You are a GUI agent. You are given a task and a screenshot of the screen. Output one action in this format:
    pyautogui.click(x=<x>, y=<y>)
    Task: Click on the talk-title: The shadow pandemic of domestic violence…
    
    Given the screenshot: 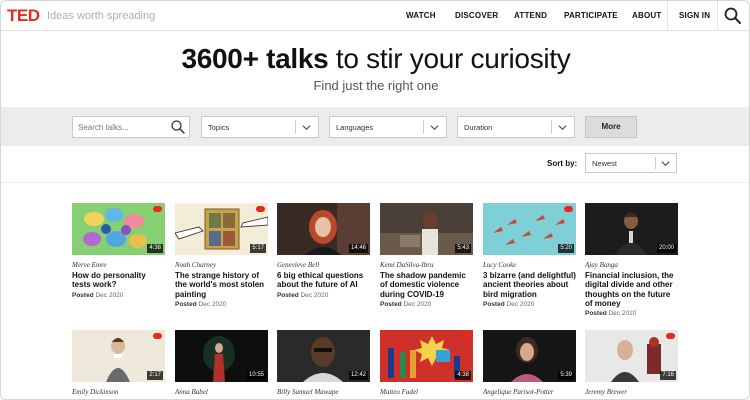 What is the action you would take?
    pyautogui.click(x=426, y=285)
    